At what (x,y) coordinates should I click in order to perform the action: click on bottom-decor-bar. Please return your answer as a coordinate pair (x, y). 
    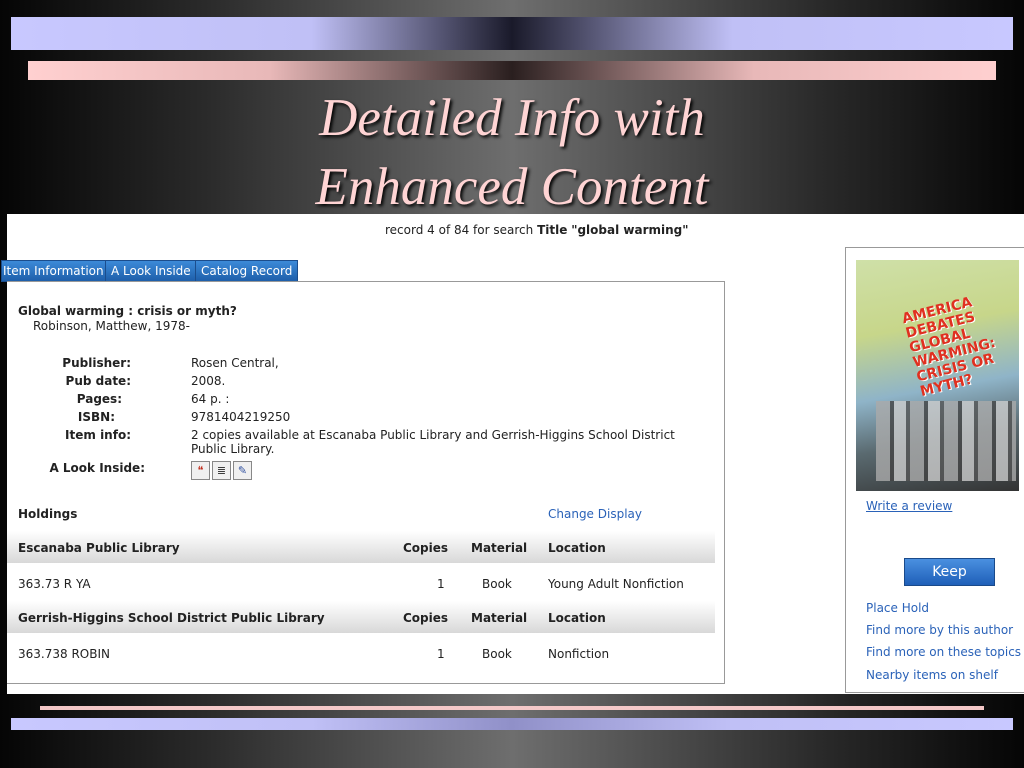
    Looking at the image, I should click on (512, 724).